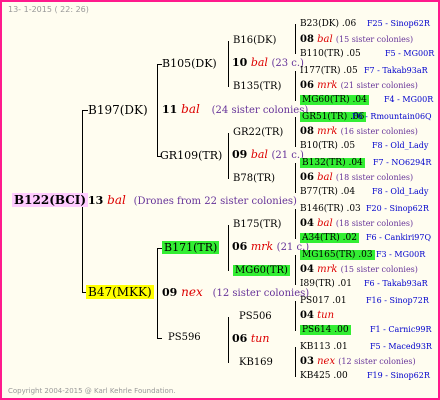  What do you see at coordinates (329, 71) in the screenshot?
I see `g4-top-queen: I177(TR) .05` at bounding box center [329, 71].